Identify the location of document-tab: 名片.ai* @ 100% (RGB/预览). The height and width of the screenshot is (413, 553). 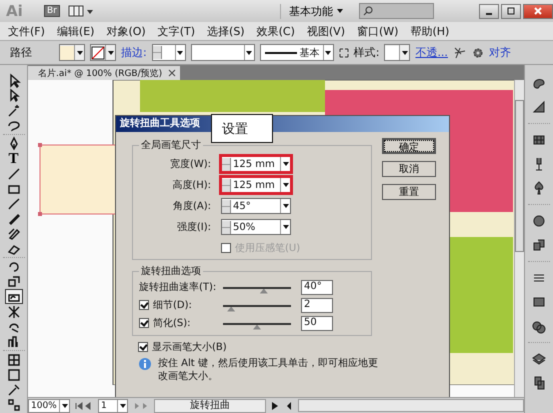
(104, 73).